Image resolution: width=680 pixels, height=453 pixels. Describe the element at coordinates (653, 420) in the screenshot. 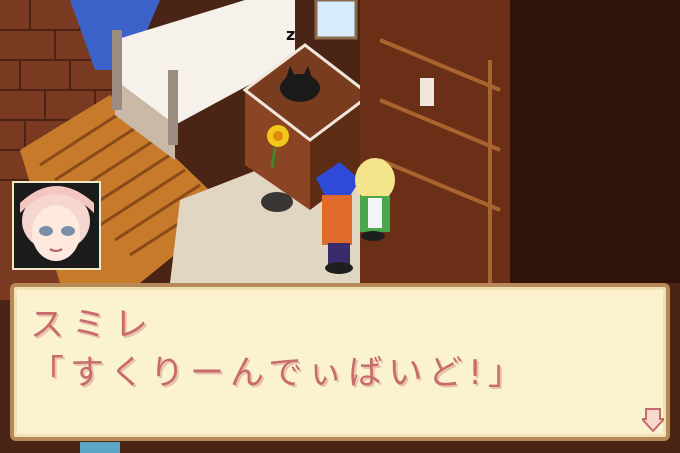

I see `down-arrow-icon` at that location.